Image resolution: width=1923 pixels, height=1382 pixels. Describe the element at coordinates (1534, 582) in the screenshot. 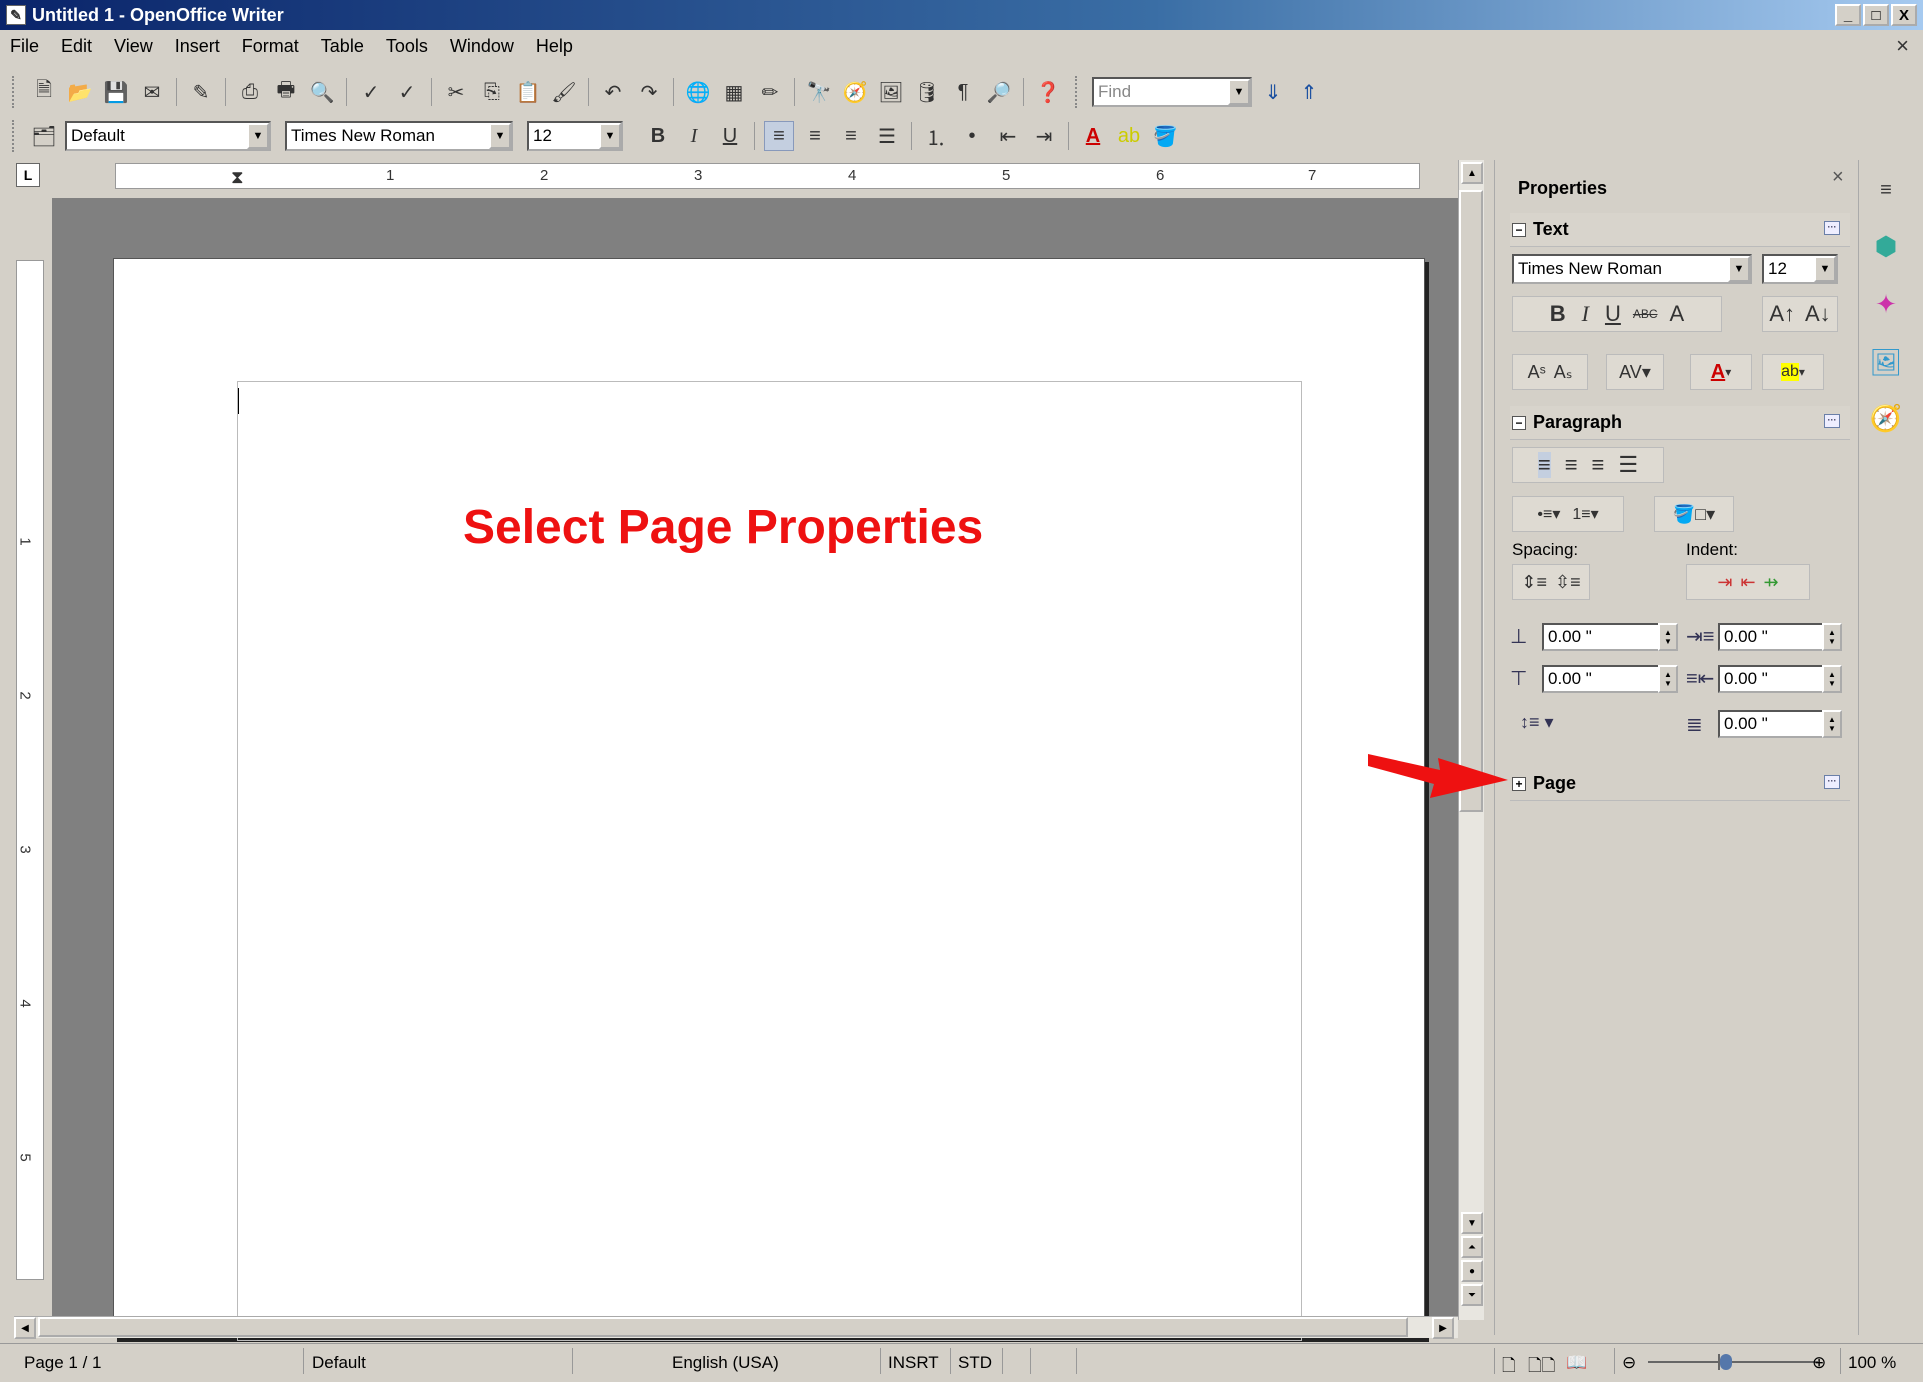

I see `increase-spacing-icon: ⇕≡` at that location.